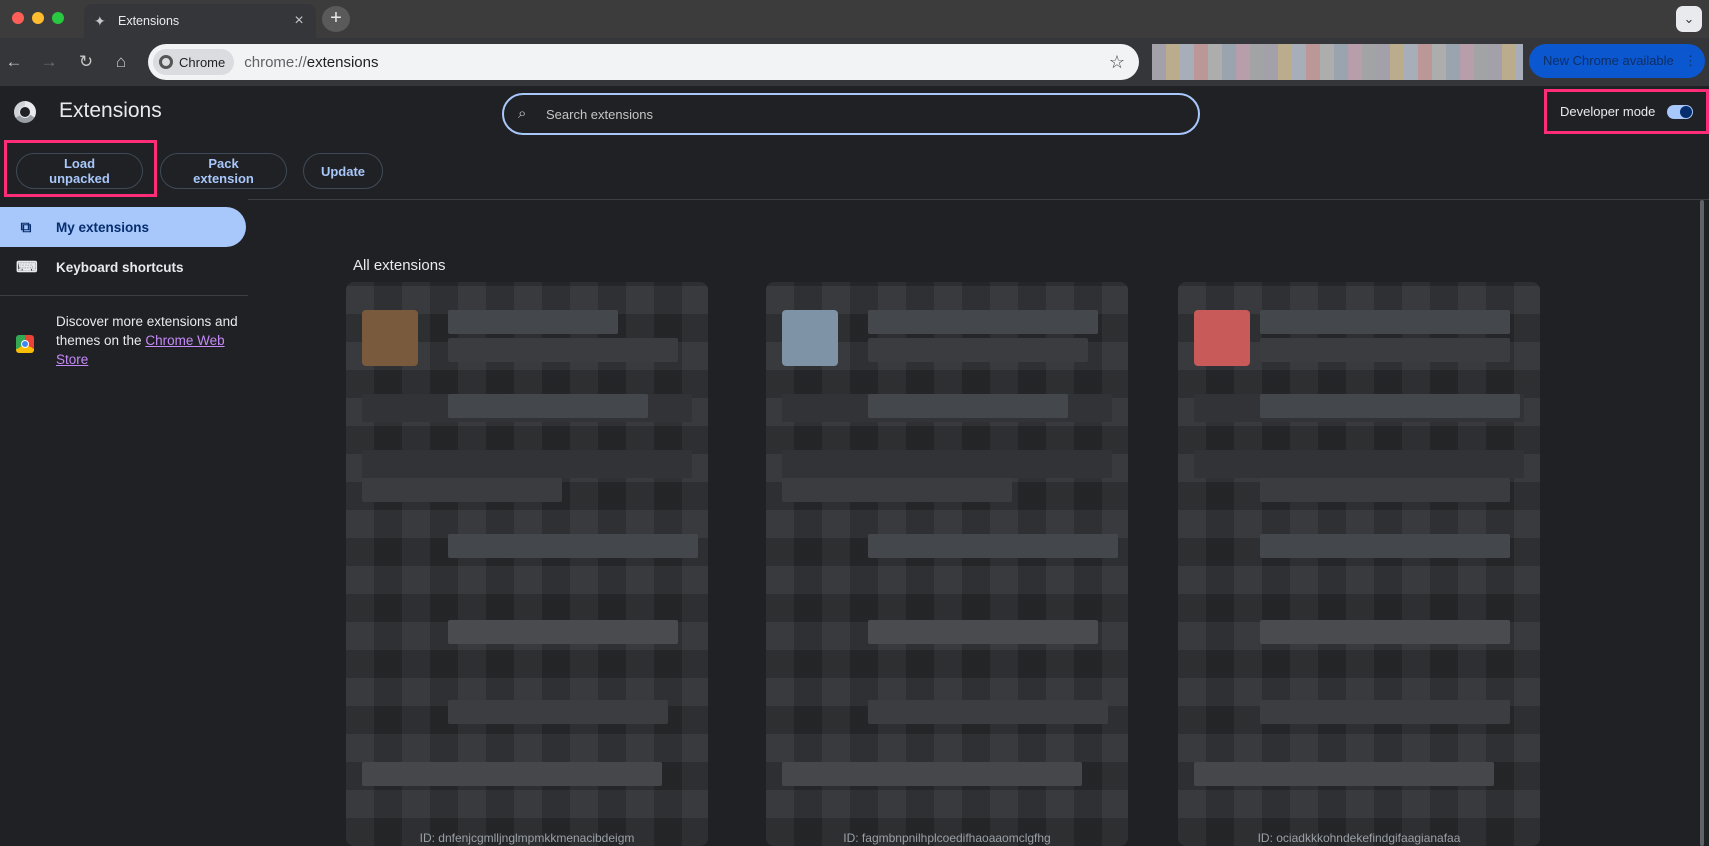 This screenshot has width=1709, height=846. What do you see at coordinates (947, 838) in the screenshot?
I see `extension-id: ID: fagmbnpnilhplcoedifhaoaaomclgfhg` at bounding box center [947, 838].